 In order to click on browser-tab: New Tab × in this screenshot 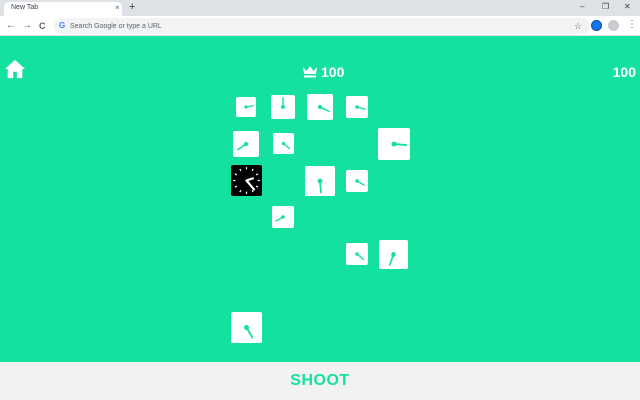, I will do `click(63, 9)`.